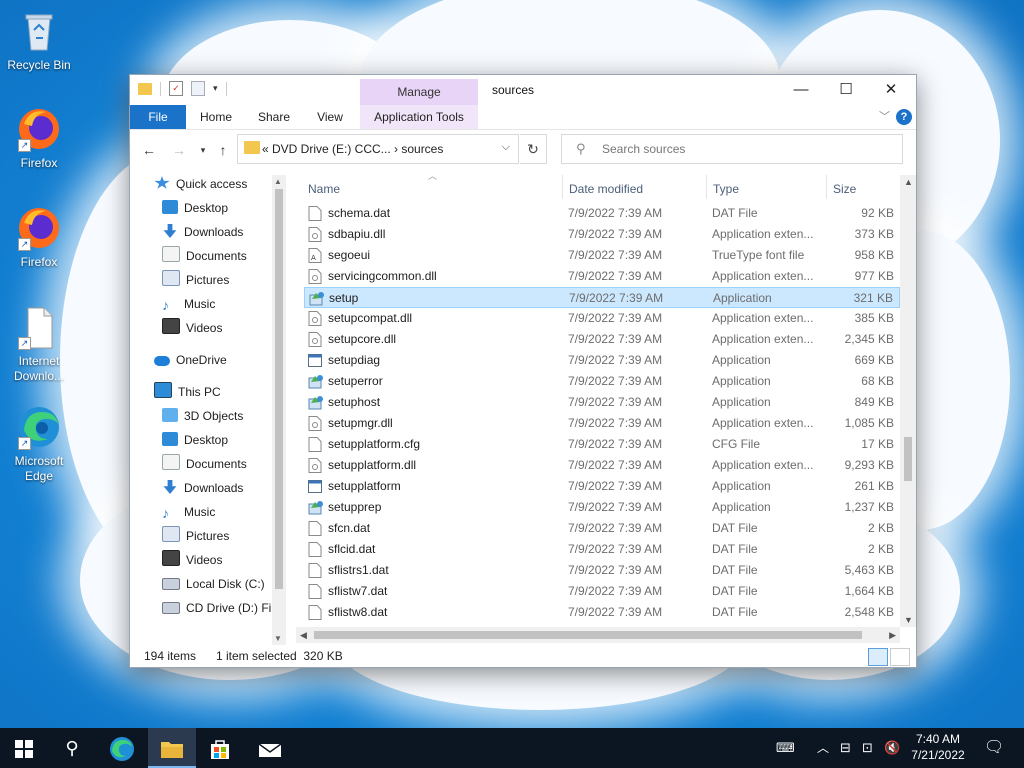  Describe the element at coordinates (378, 149) in the screenshot. I see `address-bar: « DVD Drive (E:) CCC... › sources ⌵` at that location.